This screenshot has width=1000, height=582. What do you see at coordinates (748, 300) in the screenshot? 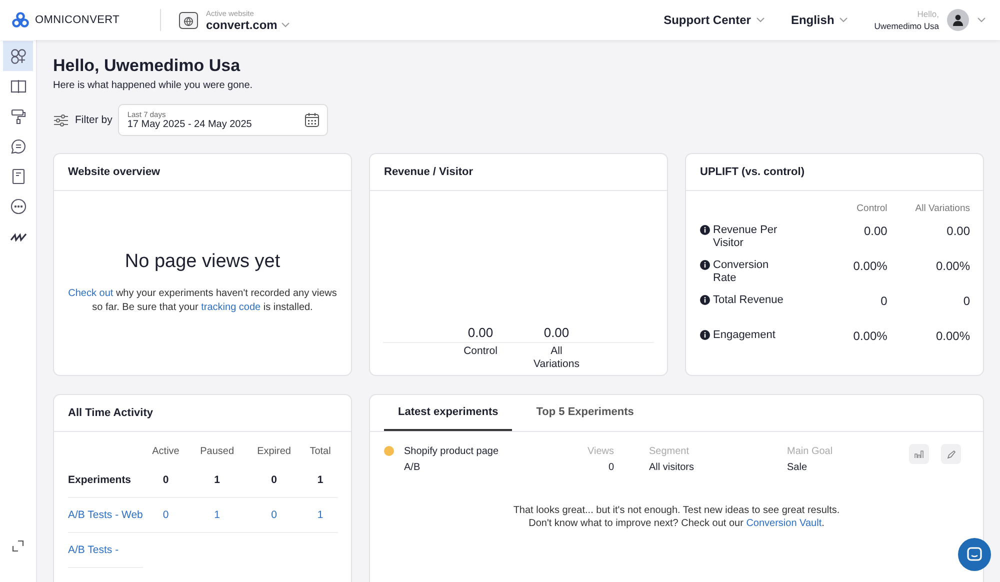
I see `metric-label: Total Revenue` at bounding box center [748, 300].